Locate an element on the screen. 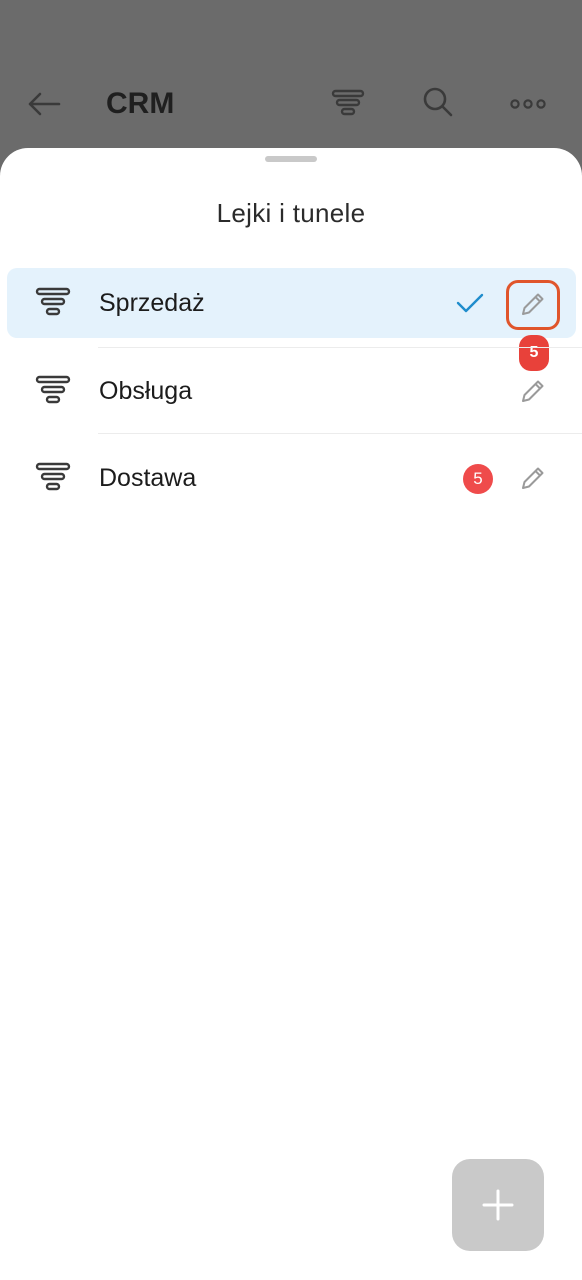  funnel-item-obsluga: Obsługa is located at coordinates (291, 391).